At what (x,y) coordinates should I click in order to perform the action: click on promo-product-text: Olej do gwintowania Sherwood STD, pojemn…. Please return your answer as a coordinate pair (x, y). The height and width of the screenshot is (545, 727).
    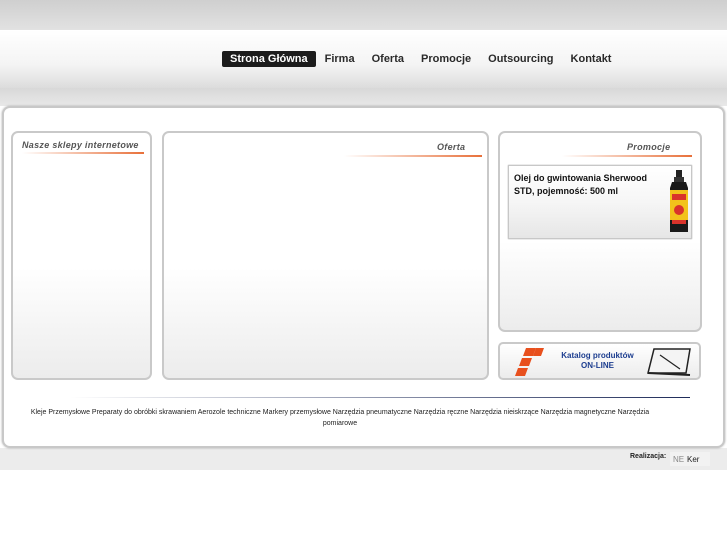
    Looking at the image, I should click on (589, 185).